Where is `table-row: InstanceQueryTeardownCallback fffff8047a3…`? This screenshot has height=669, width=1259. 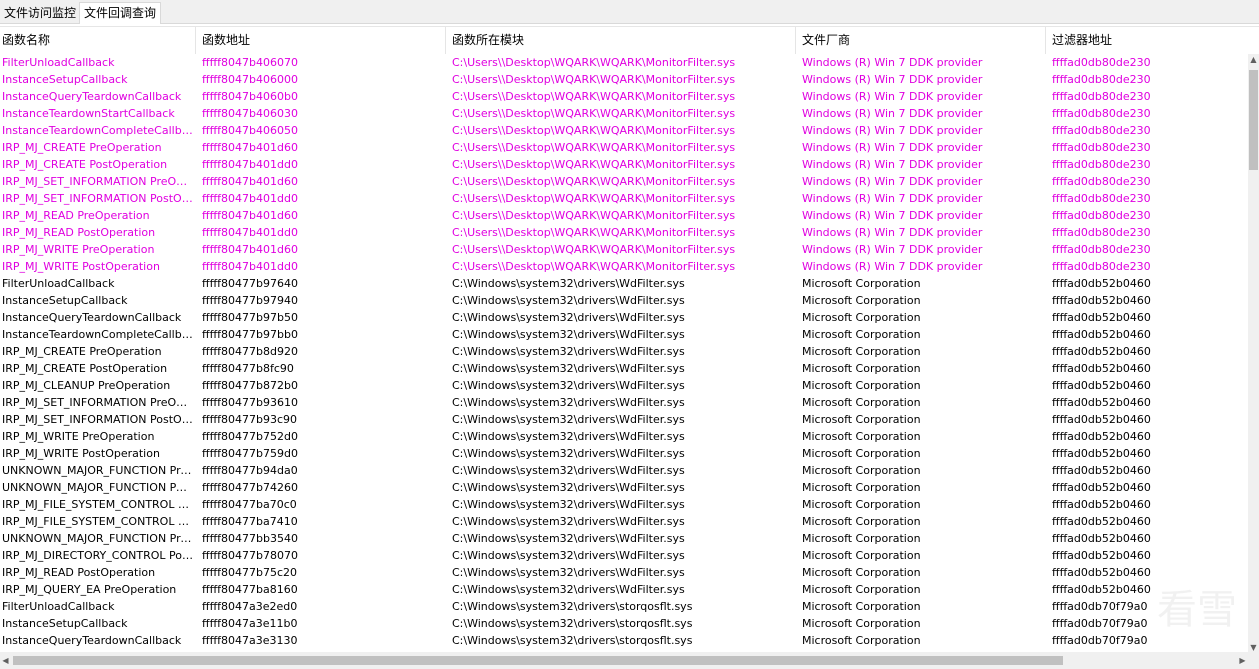
table-row: InstanceQueryTeardownCallback fffff8047a3… is located at coordinates (624, 640).